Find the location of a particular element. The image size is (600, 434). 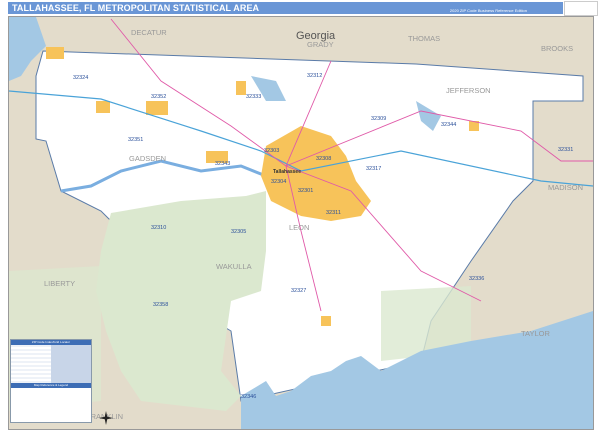

county-label: TAYLOR is located at coordinates (535, 333).